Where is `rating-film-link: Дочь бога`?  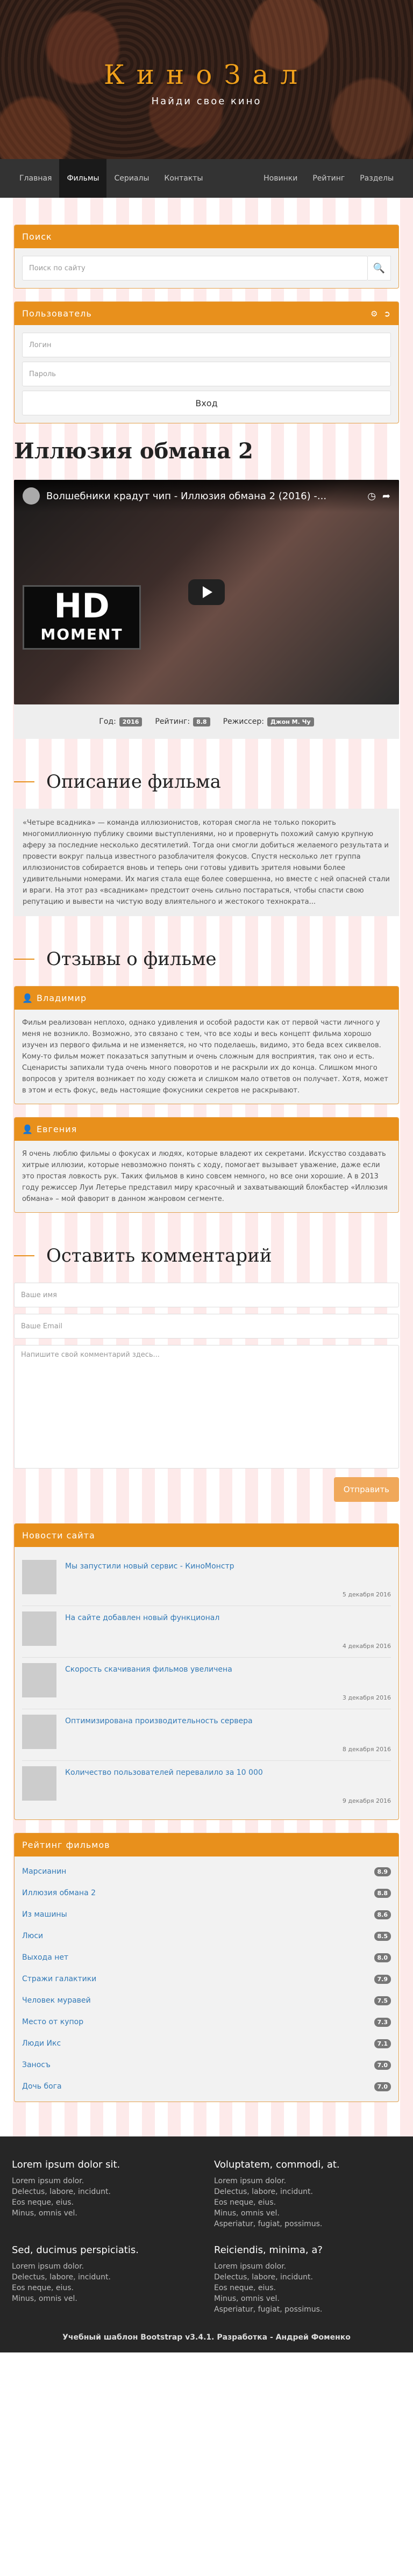 rating-film-link: Дочь бога is located at coordinates (42, 2086).